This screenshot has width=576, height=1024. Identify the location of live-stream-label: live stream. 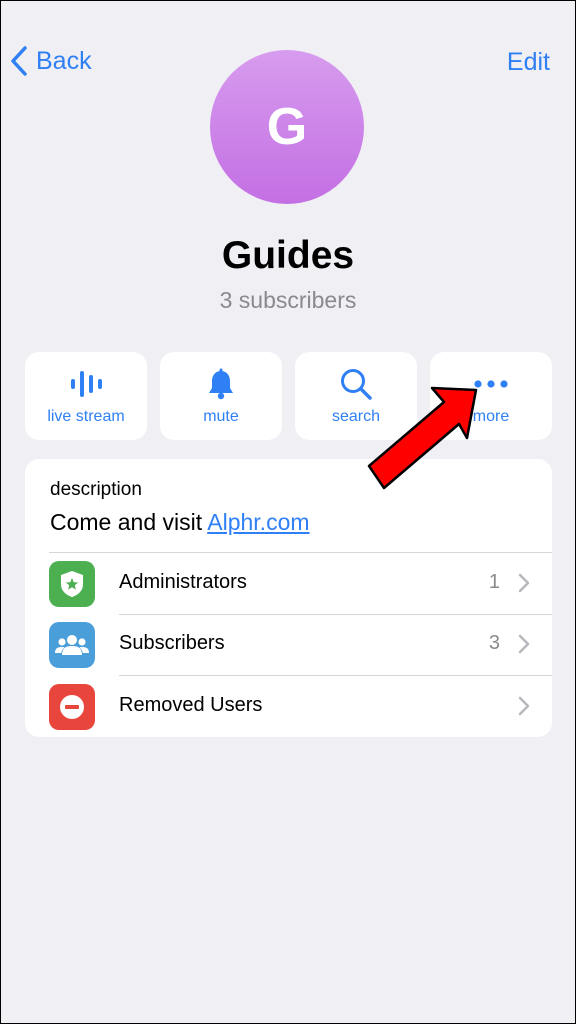
(86, 416).